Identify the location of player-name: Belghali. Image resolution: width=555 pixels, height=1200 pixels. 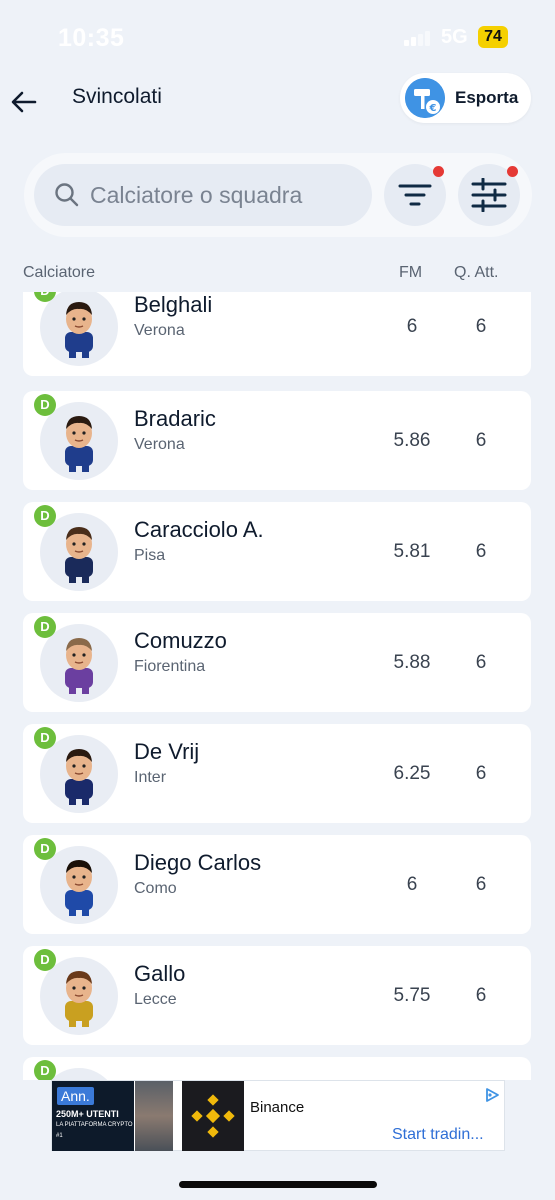
(173, 304).